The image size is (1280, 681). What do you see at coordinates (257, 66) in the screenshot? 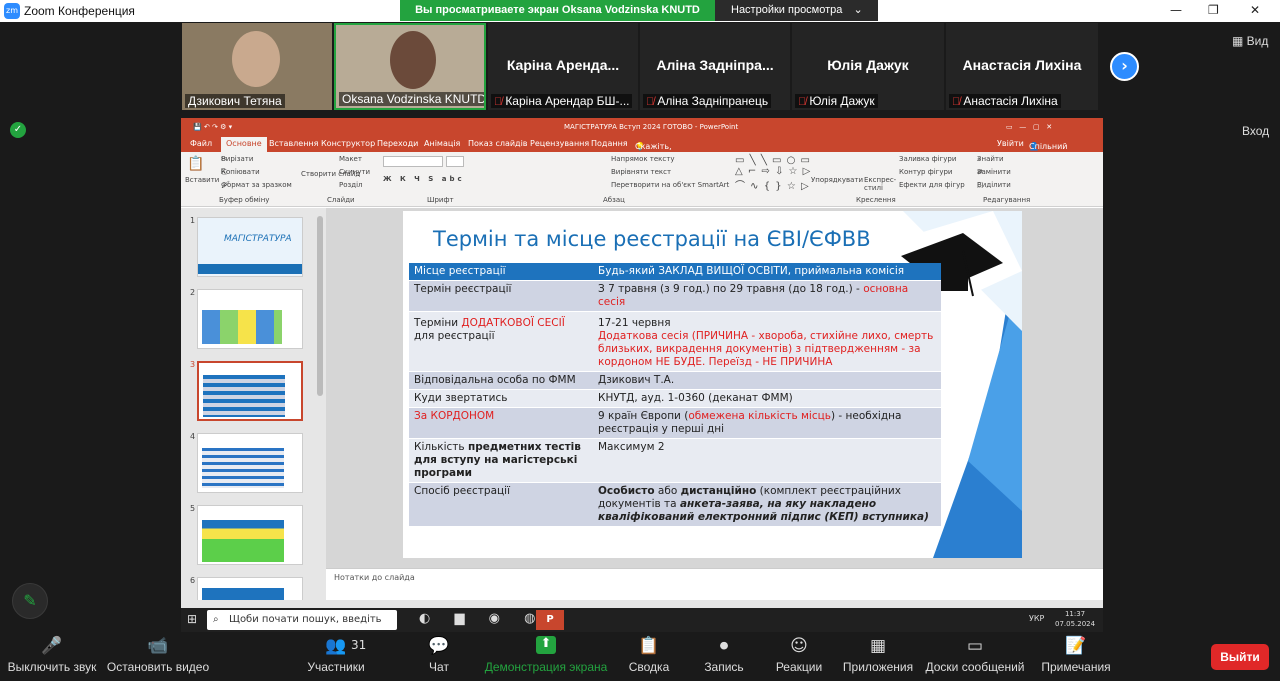
I see `participant-tile: Дзикович Тетяна` at bounding box center [257, 66].